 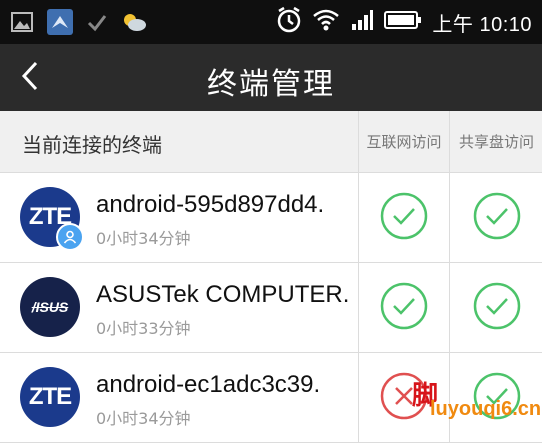 I want to click on weather-icon, so click(x=134, y=24).